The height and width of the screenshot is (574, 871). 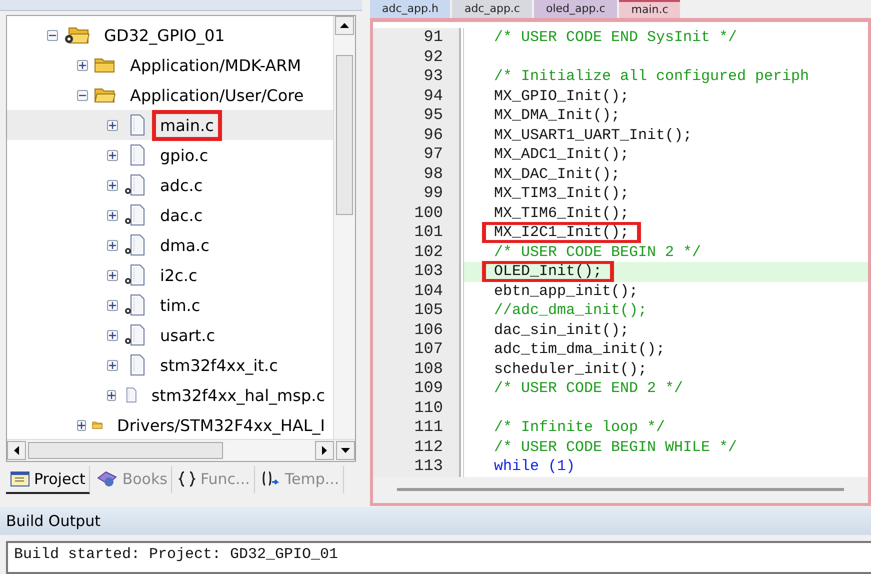 I want to click on tree-item: Drivers/STM32F4xx_HAL_I, so click(x=170, y=424).